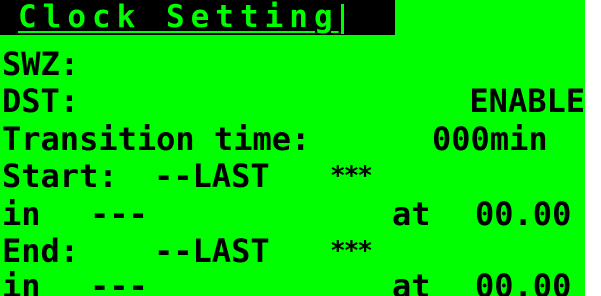 This screenshot has width=601, height=296. Describe the element at coordinates (411, 214) in the screenshot. I see `start-at-label: at` at that location.